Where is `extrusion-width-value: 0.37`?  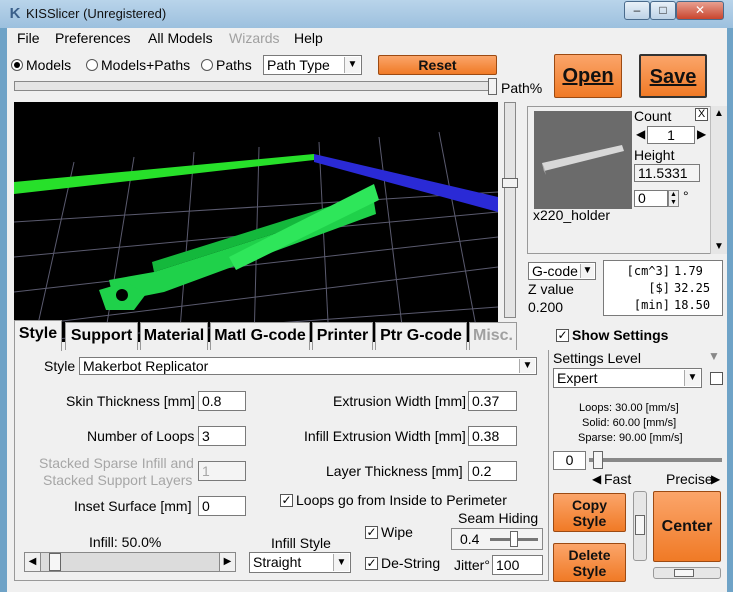 extrusion-width-value: 0.37 is located at coordinates (486, 401).